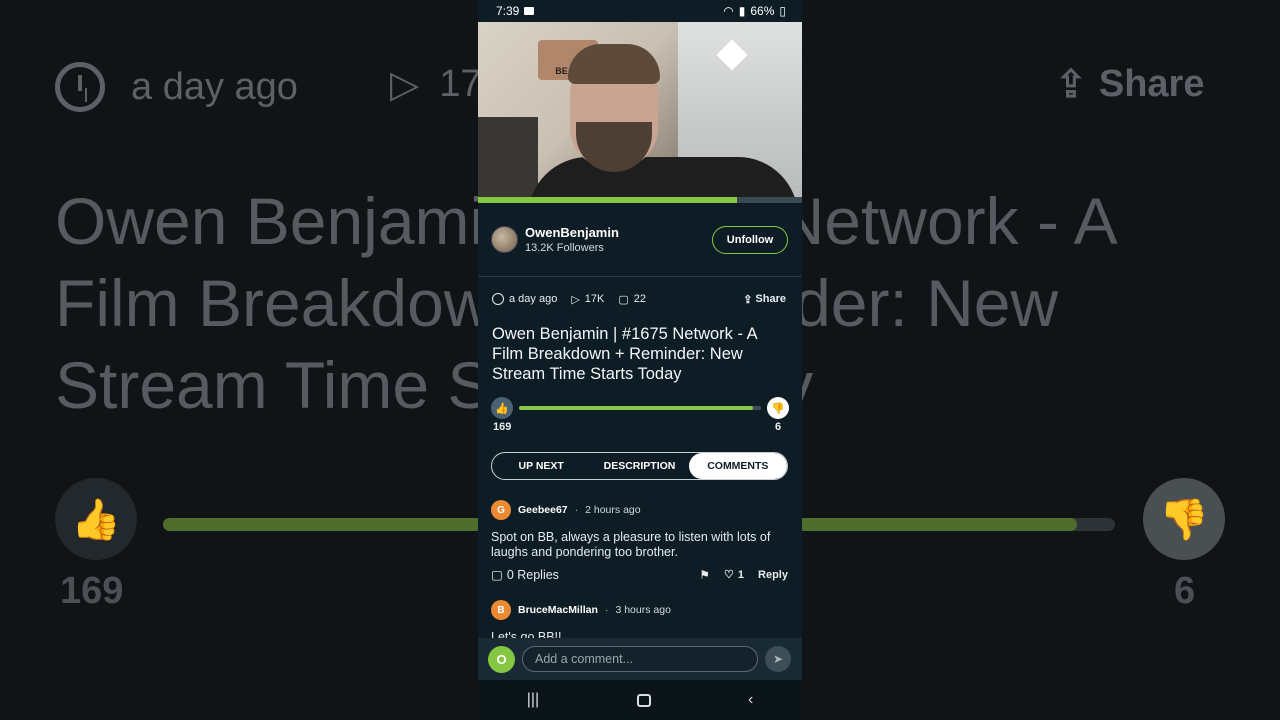 The width and height of the screenshot is (1280, 720). What do you see at coordinates (741, 574) in the screenshot?
I see `comment-like-count: 1` at bounding box center [741, 574].